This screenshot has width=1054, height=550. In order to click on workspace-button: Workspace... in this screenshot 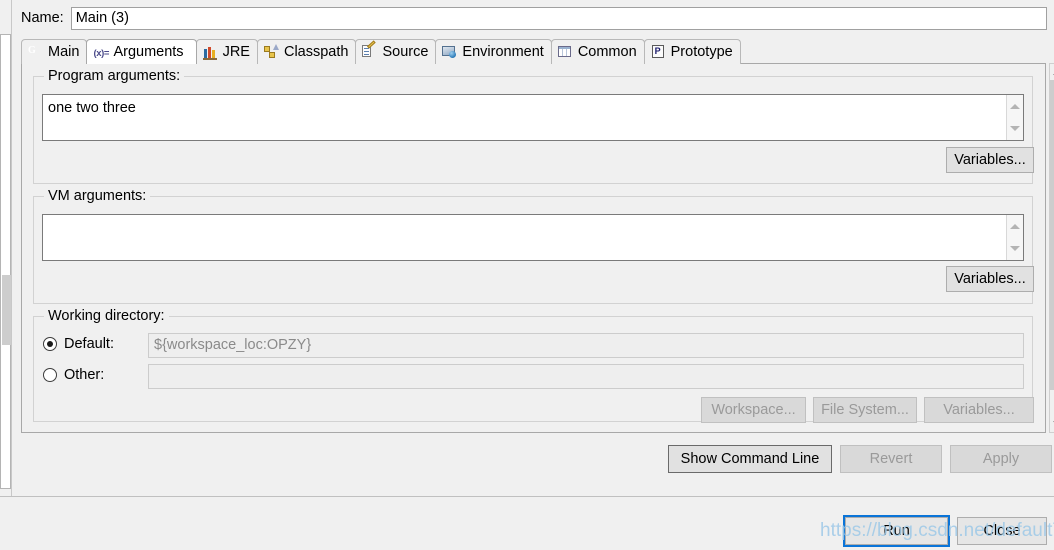, I will do `click(753, 410)`.